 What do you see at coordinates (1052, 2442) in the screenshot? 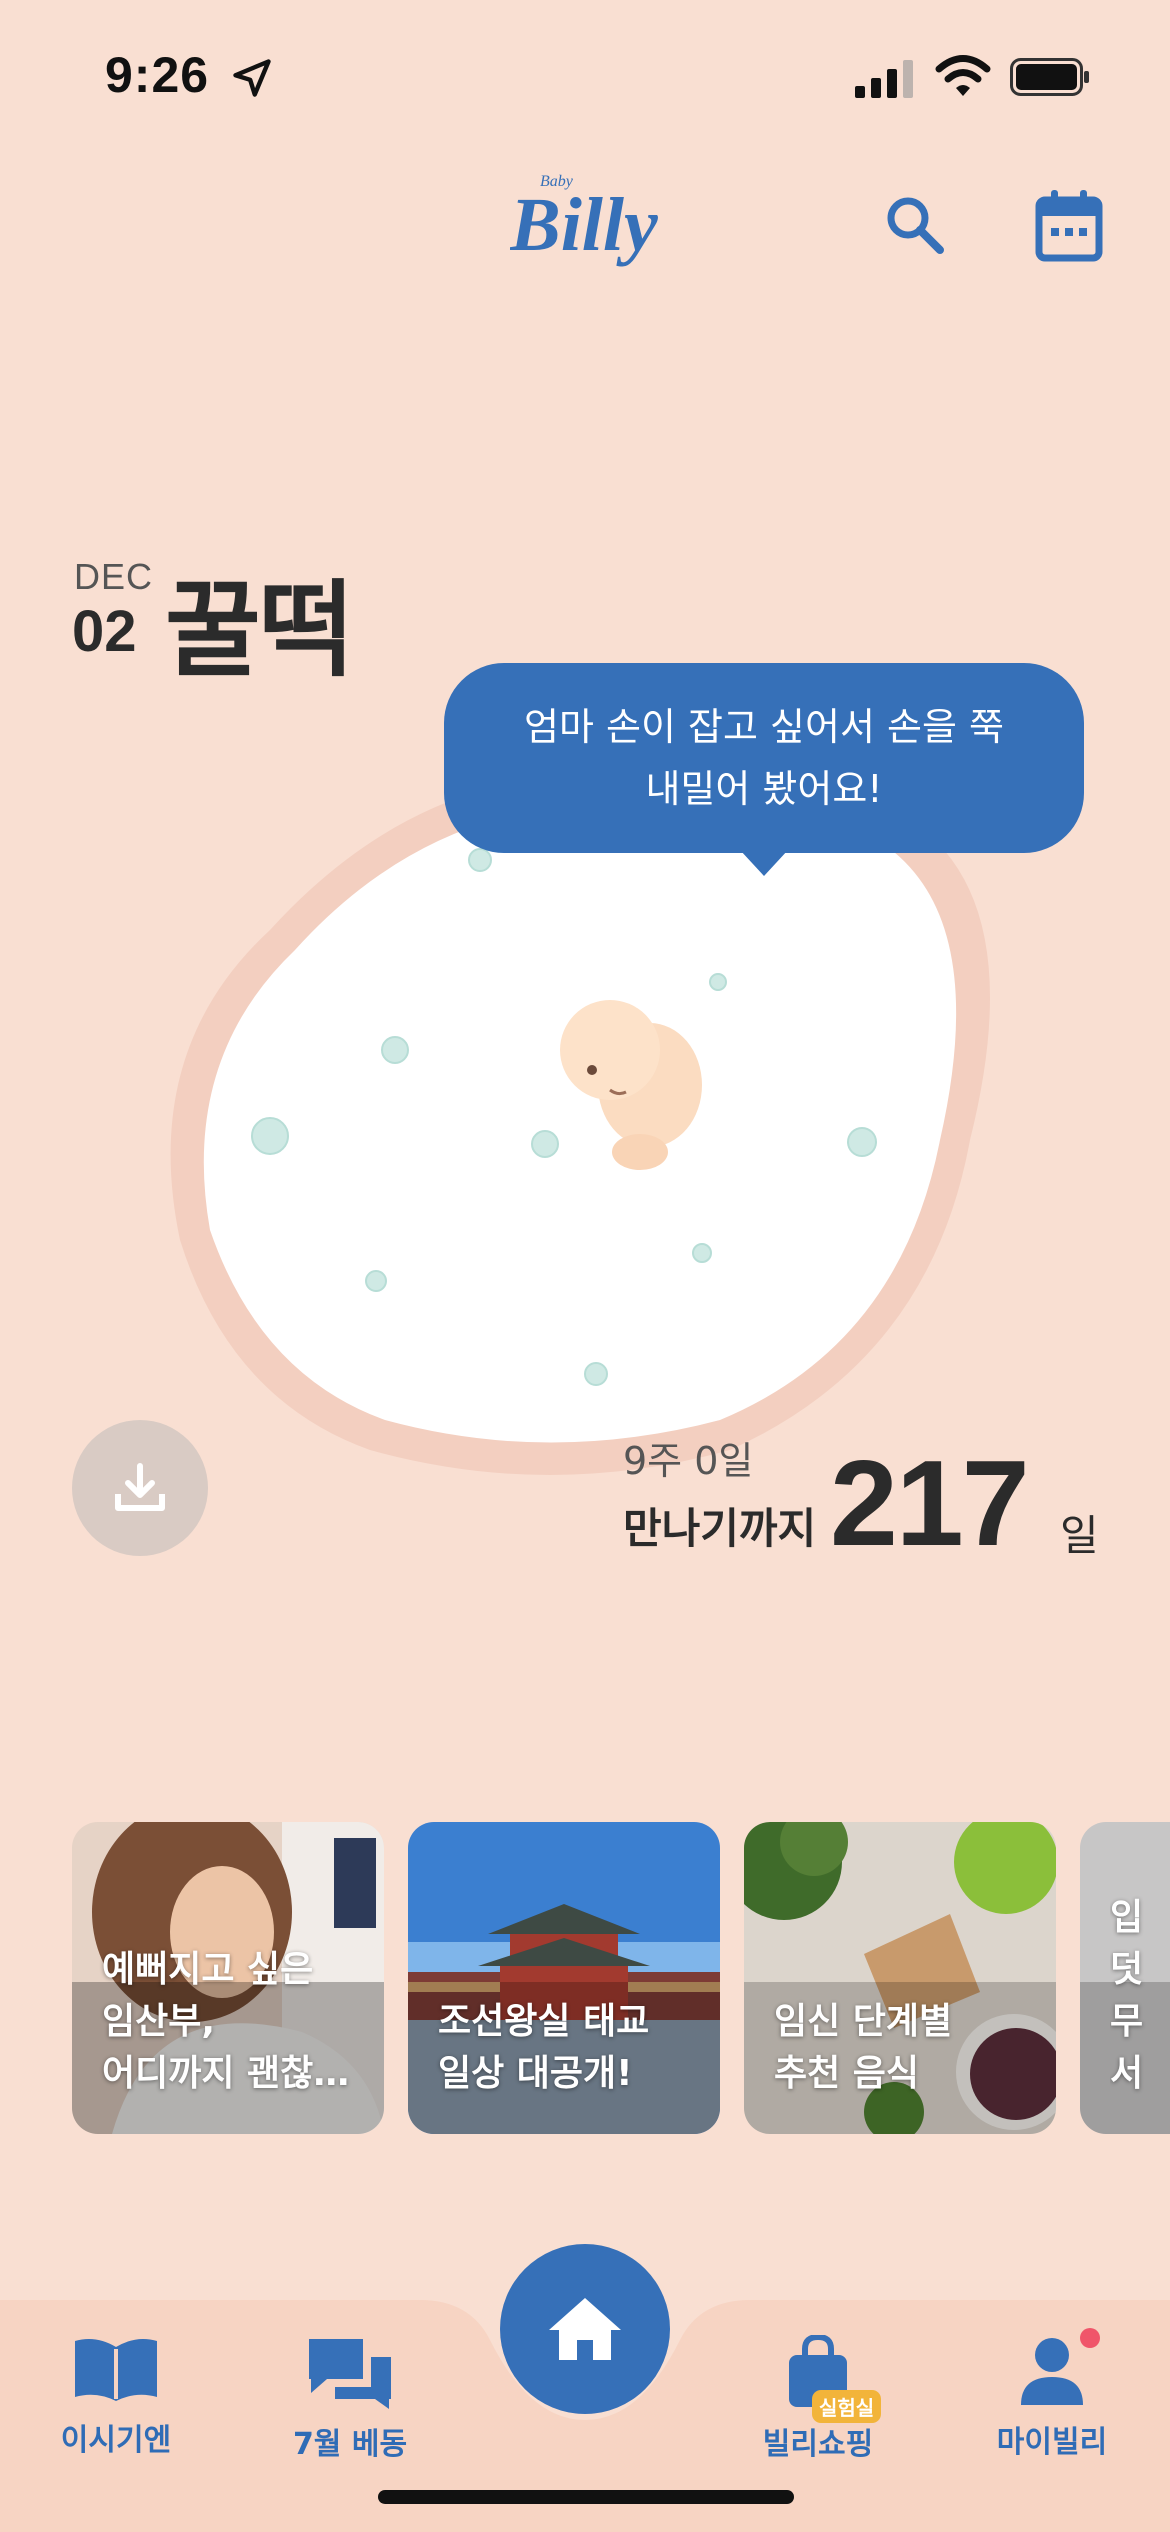
I see `nav-label: 마이빌리` at bounding box center [1052, 2442].